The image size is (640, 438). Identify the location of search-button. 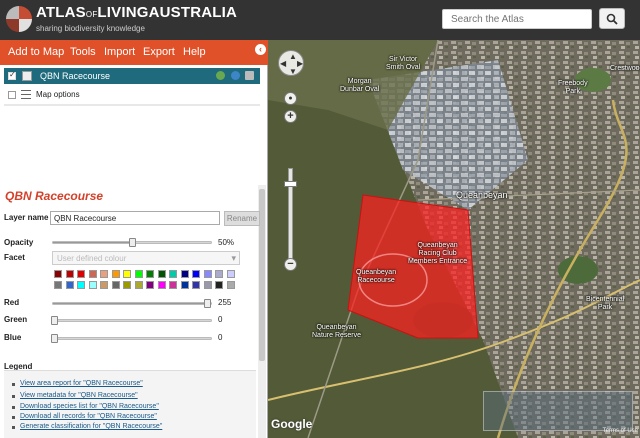
(612, 18).